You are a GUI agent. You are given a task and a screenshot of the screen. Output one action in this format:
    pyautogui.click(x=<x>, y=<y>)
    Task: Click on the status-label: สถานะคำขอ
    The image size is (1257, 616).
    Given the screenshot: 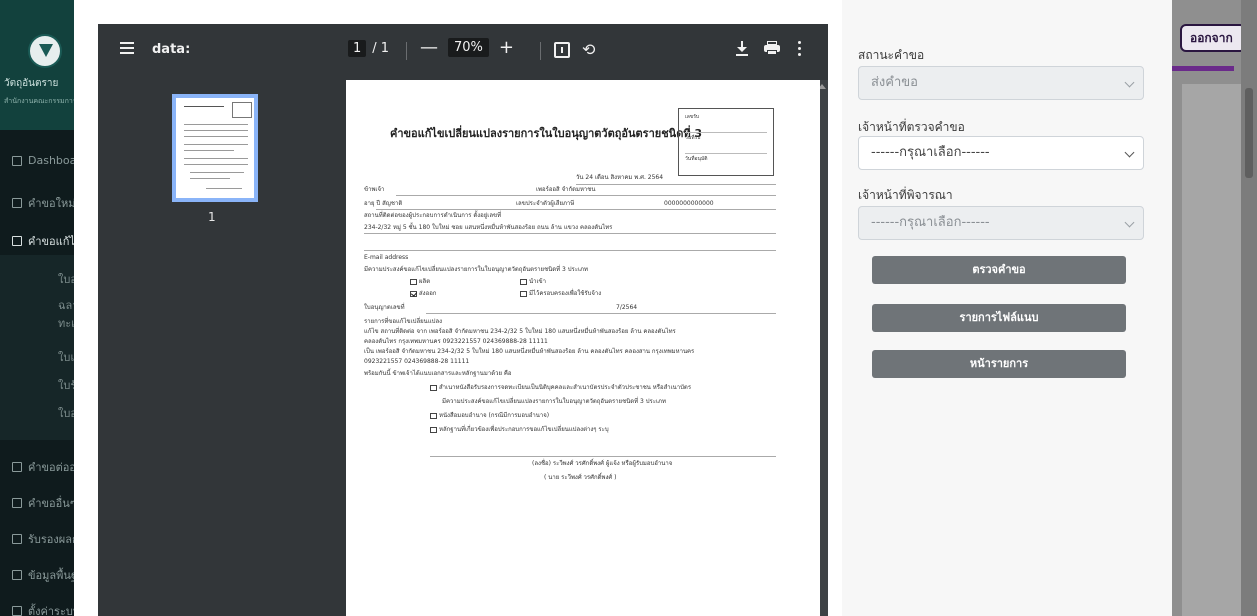 What is the action you would take?
    pyautogui.click(x=891, y=55)
    